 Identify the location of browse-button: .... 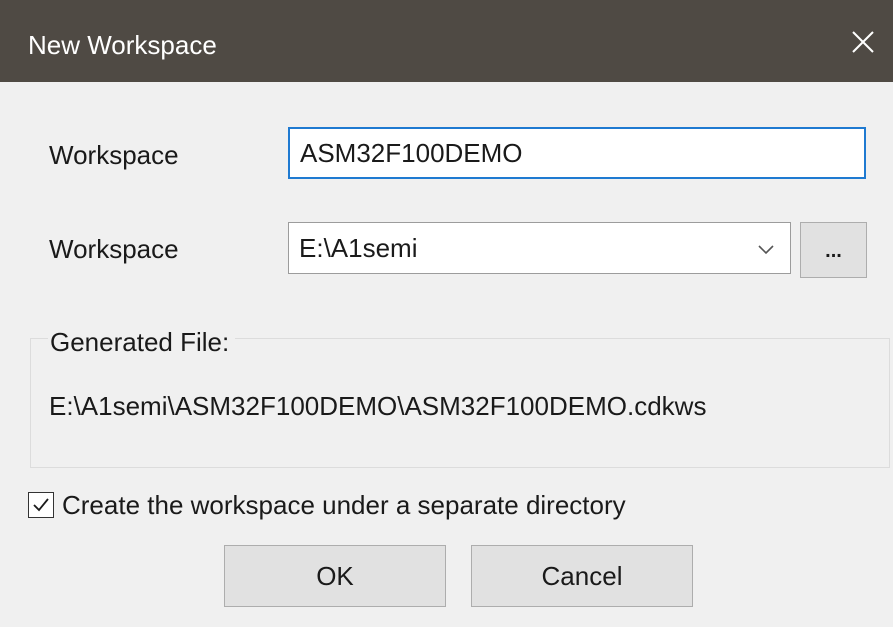
(833, 250).